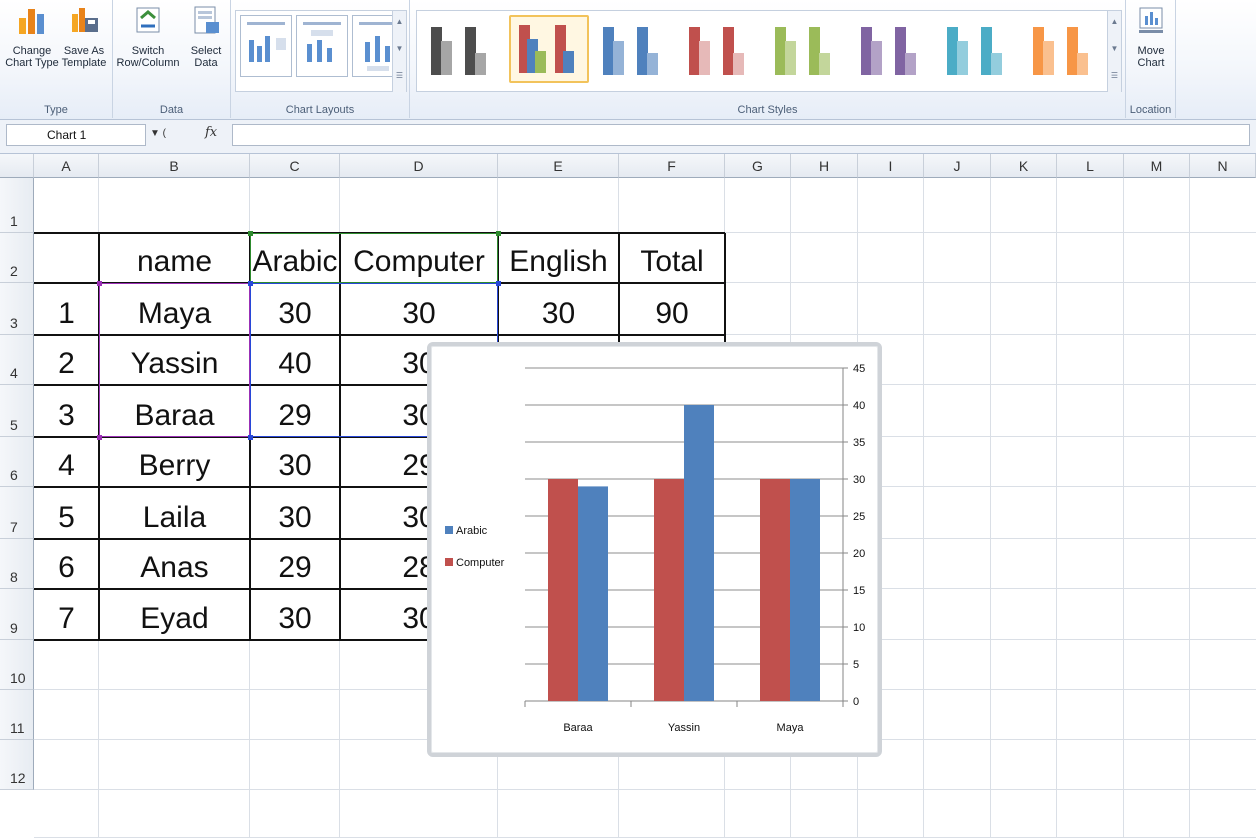 The width and height of the screenshot is (1256, 838). I want to click on formula-input, so click(741, 135).